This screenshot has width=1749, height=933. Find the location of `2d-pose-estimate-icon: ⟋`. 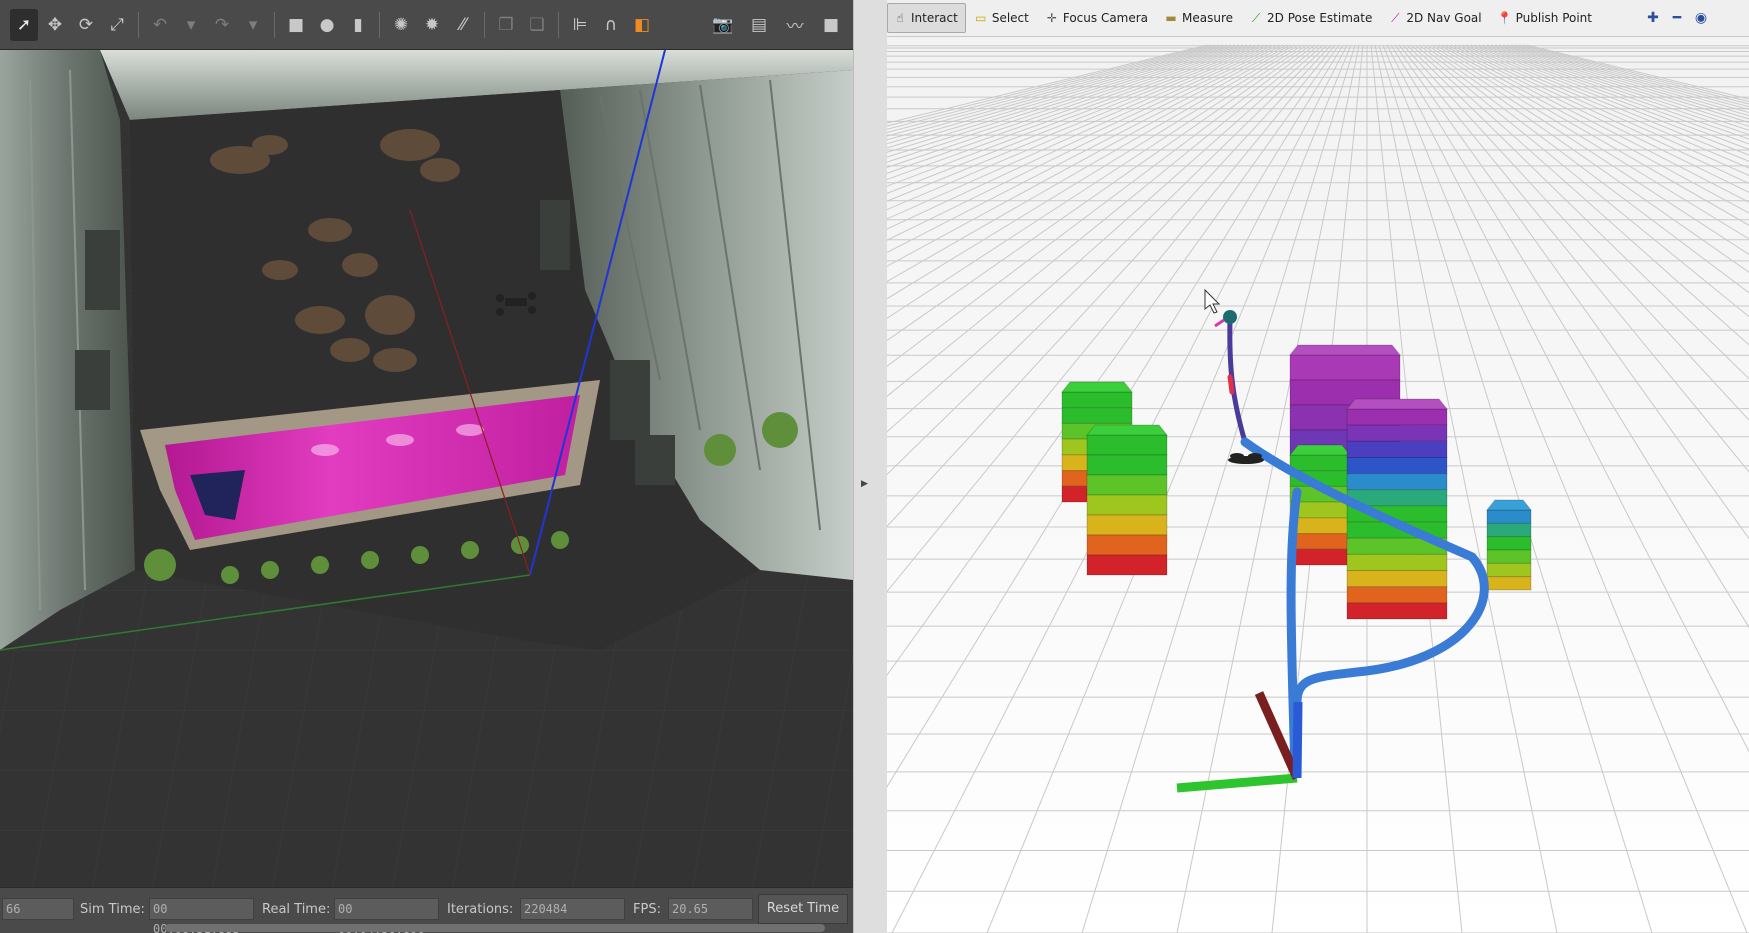

2d-pose-estimate-icon: ⟋ is located at coordinates (1256, 17).